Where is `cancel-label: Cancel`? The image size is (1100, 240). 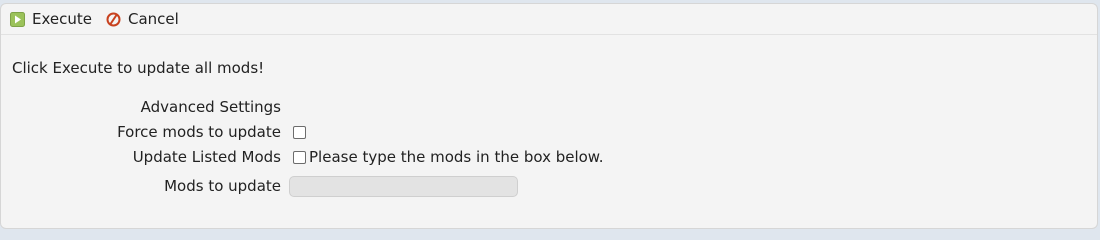 cancel-label: Cancel is located at coordinates (153, 19).